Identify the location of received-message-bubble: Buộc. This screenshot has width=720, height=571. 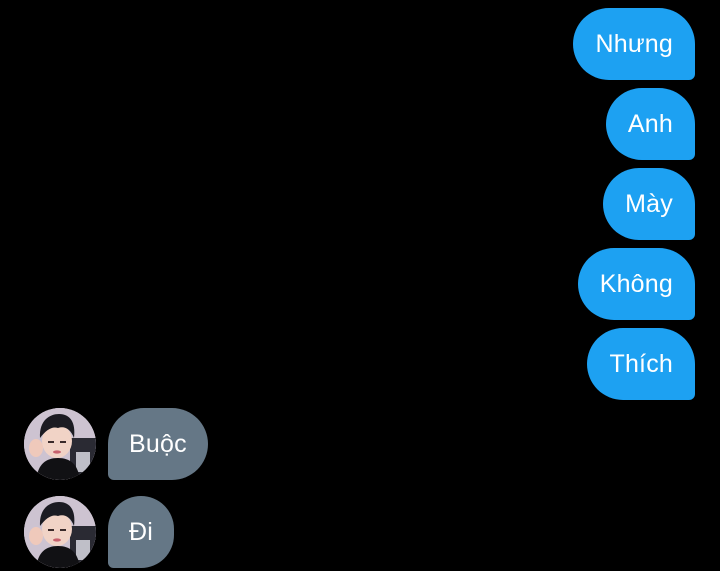
(158, 444).